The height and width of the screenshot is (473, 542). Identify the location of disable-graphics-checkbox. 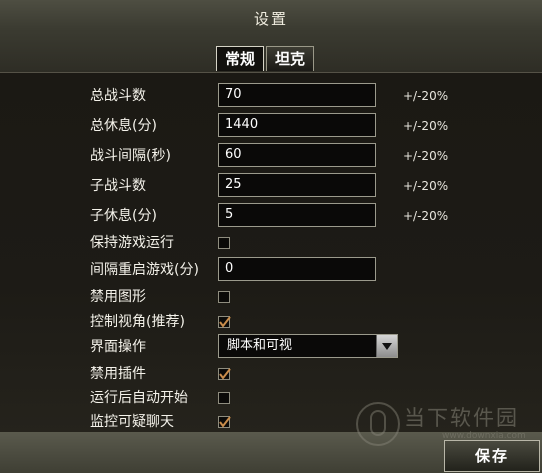
(224, 297).